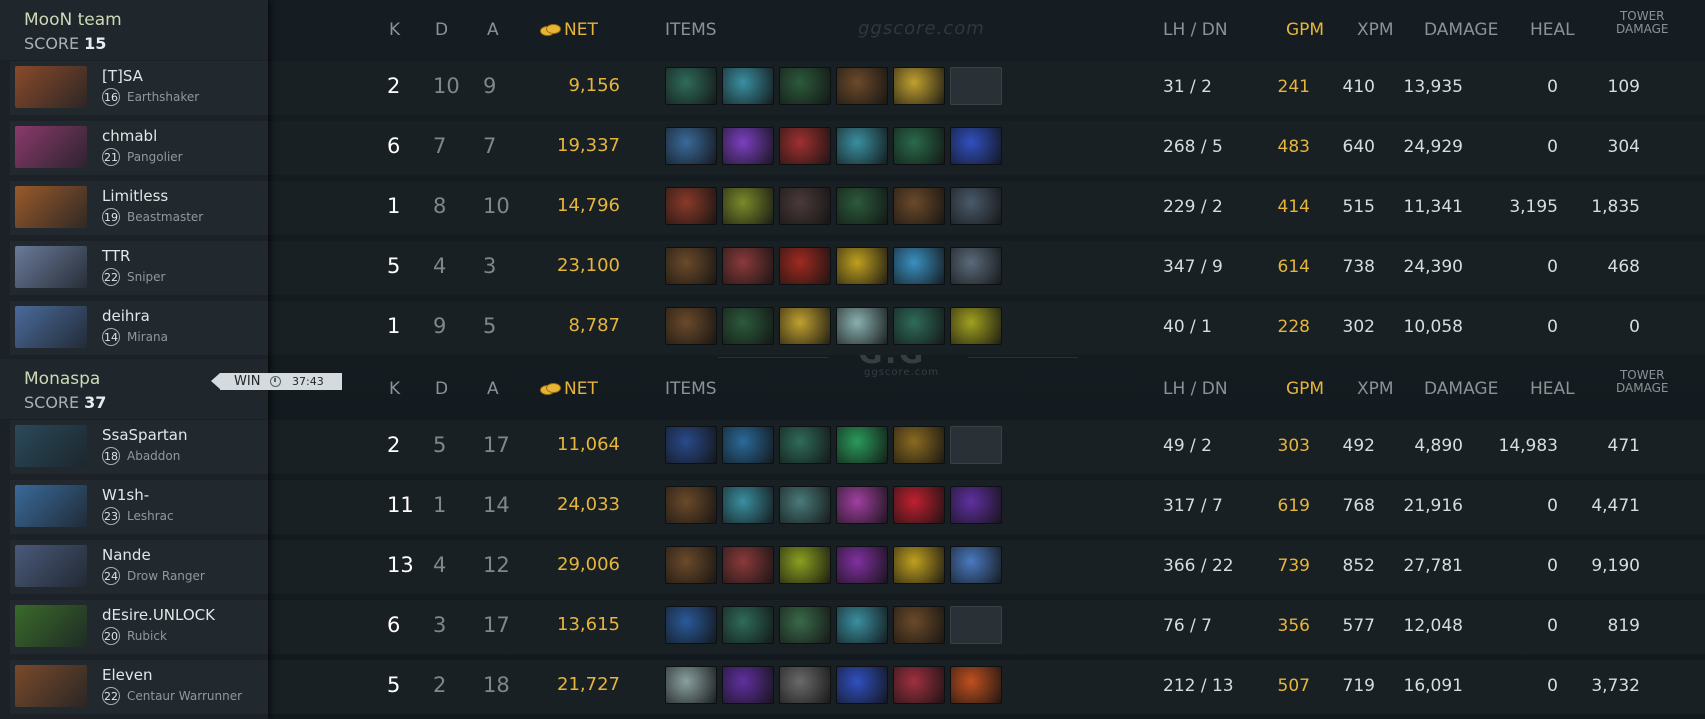 The height and width of the screenshot is (719, 1705). What do you see at coordinates (139, 268) in the screenshot?
I see `player-card: TTR 22 Sniper` at bounding box center [139, 268].